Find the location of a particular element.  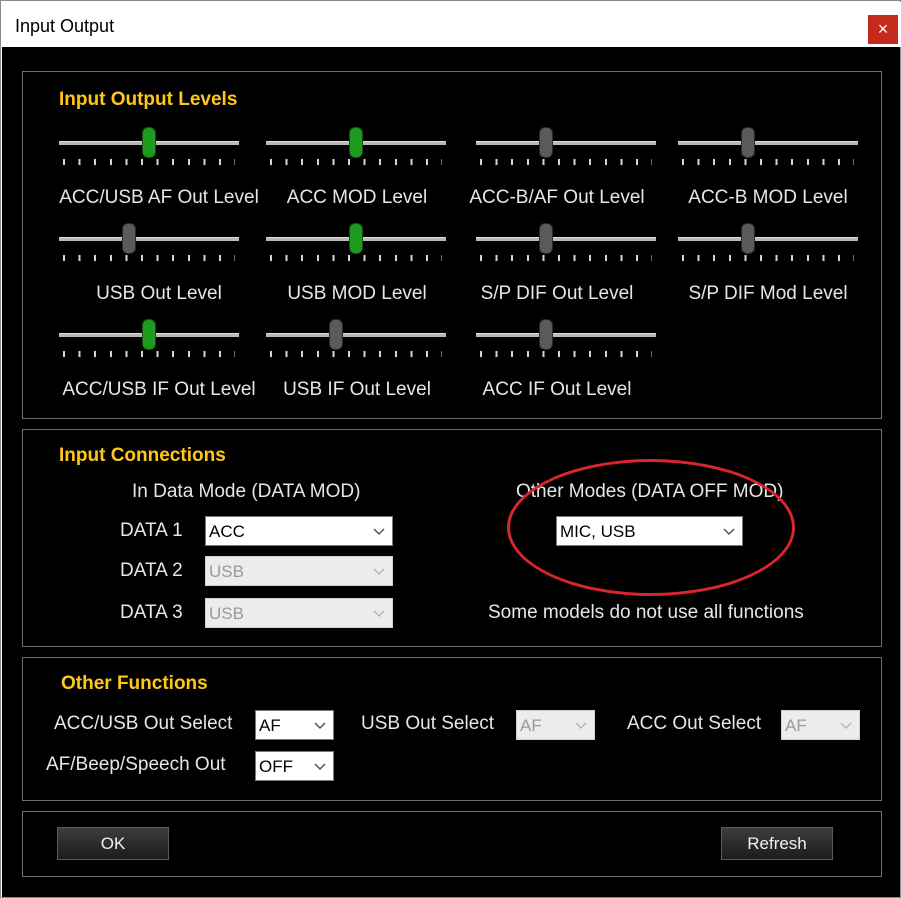

af-beep-speech-out-label: AF/Beep/Speech Out is located at coordinates (136, 764).